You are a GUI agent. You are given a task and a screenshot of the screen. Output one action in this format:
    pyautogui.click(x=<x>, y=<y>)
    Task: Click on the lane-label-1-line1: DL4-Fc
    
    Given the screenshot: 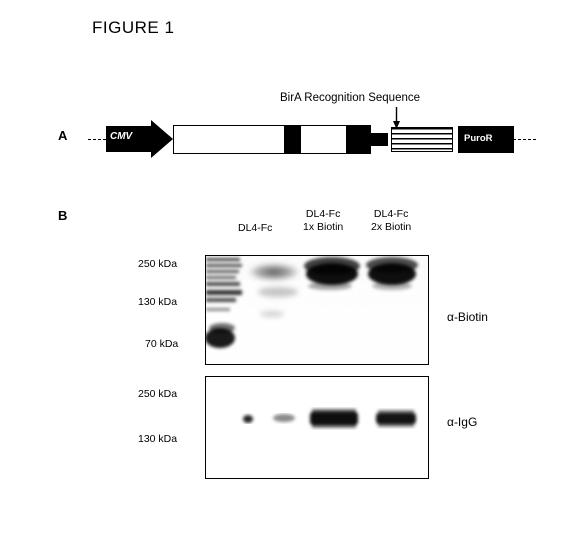 What is the action you would take?
    pyautogui.click(x=255, y=228)
    